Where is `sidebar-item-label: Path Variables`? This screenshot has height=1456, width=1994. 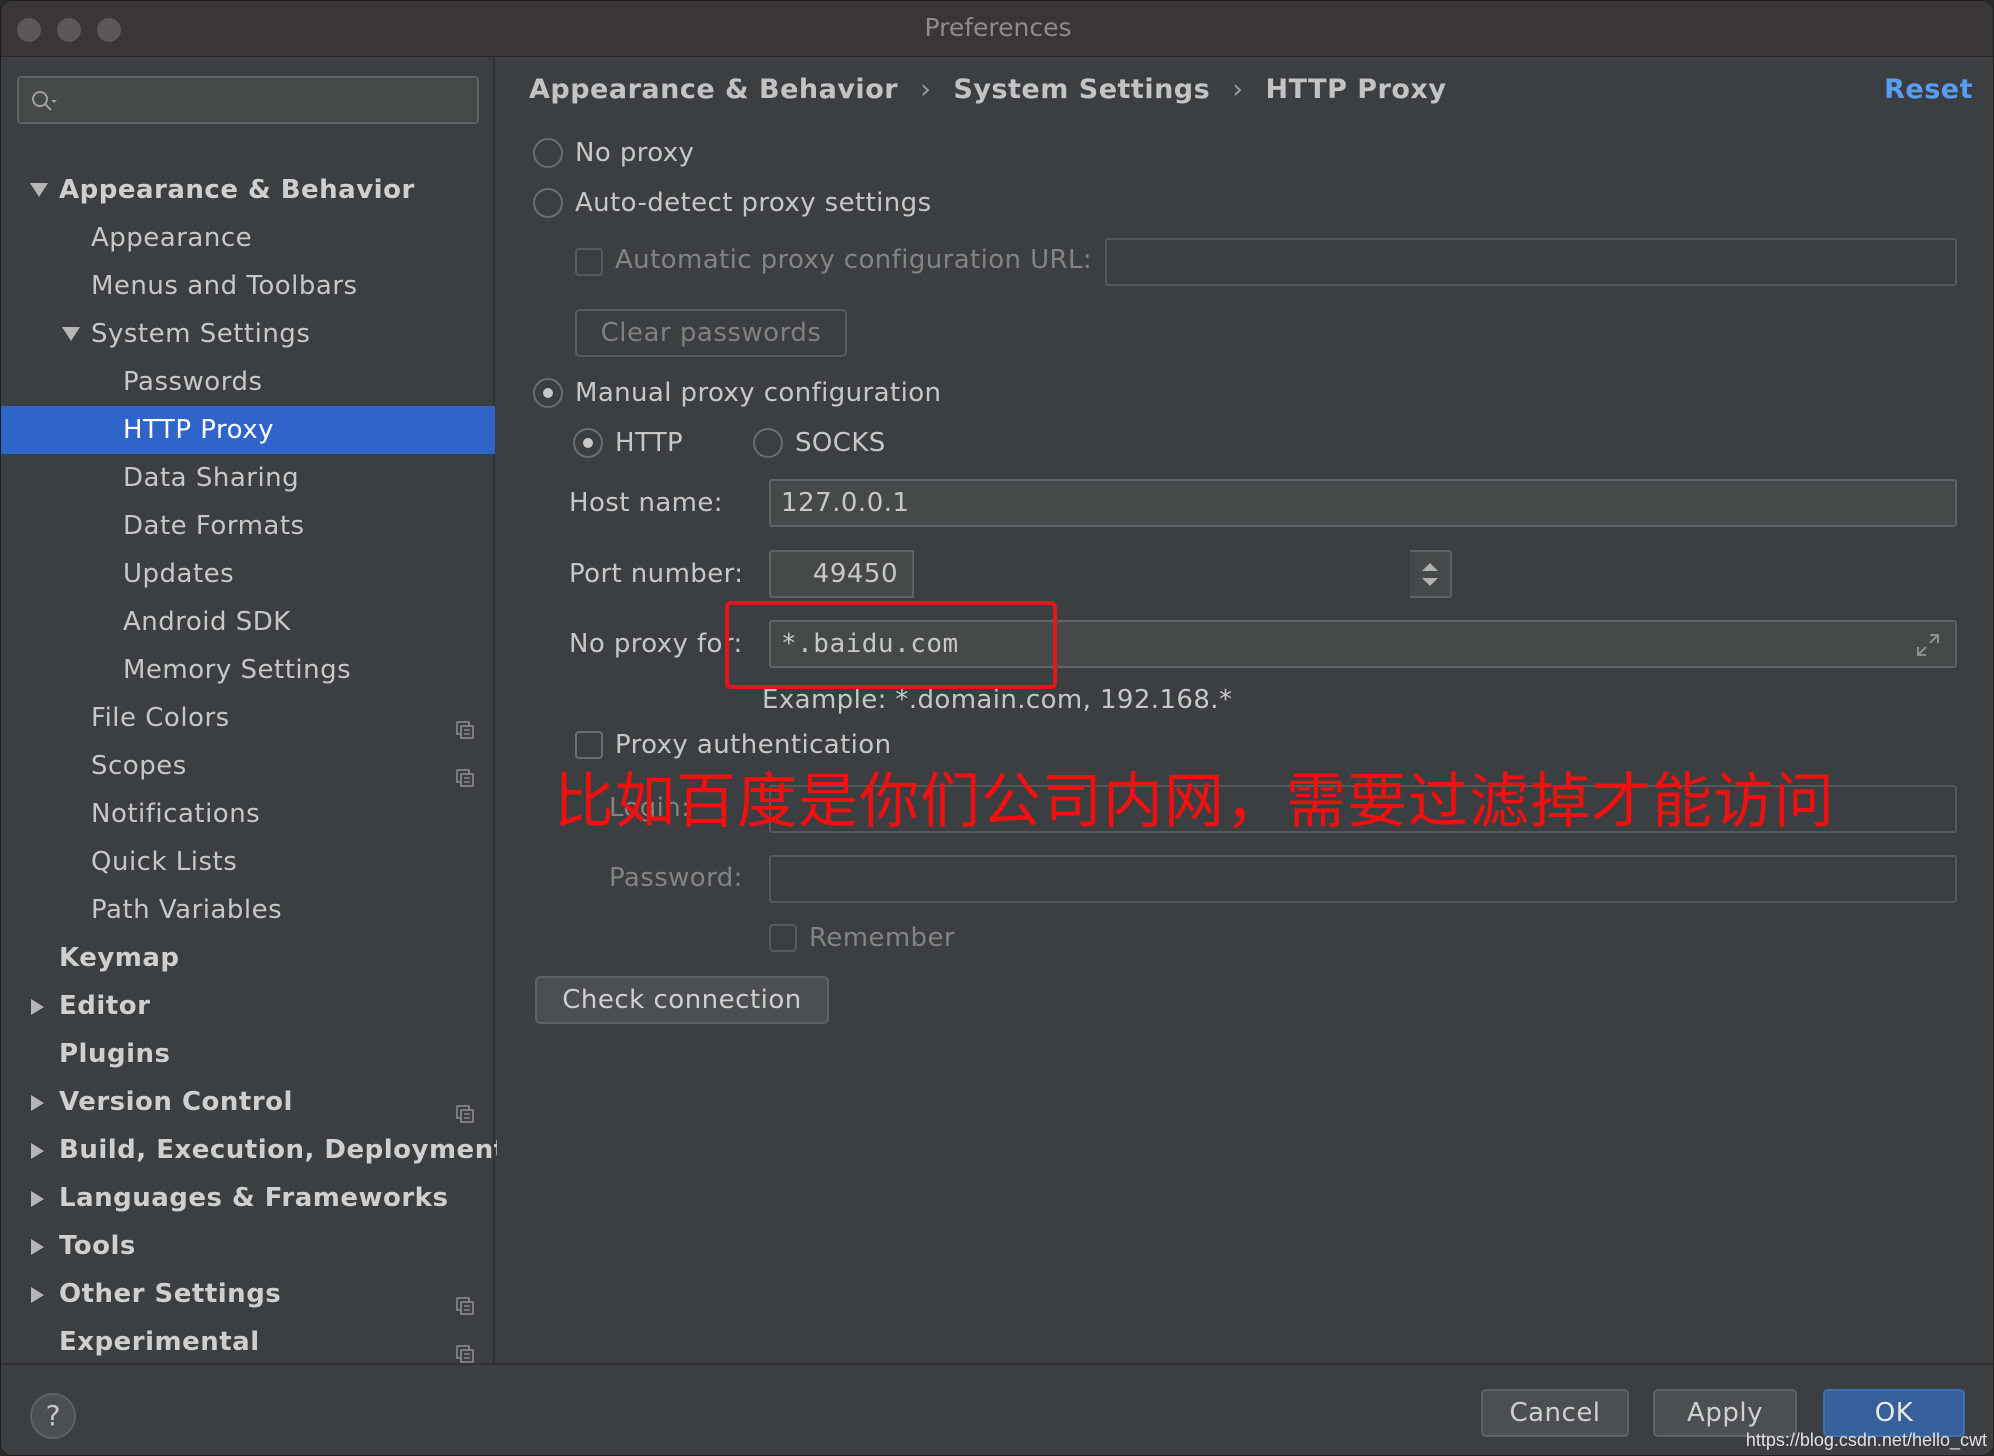
sidebar-item-label: Path Variables is located at coordinates (187, 910).